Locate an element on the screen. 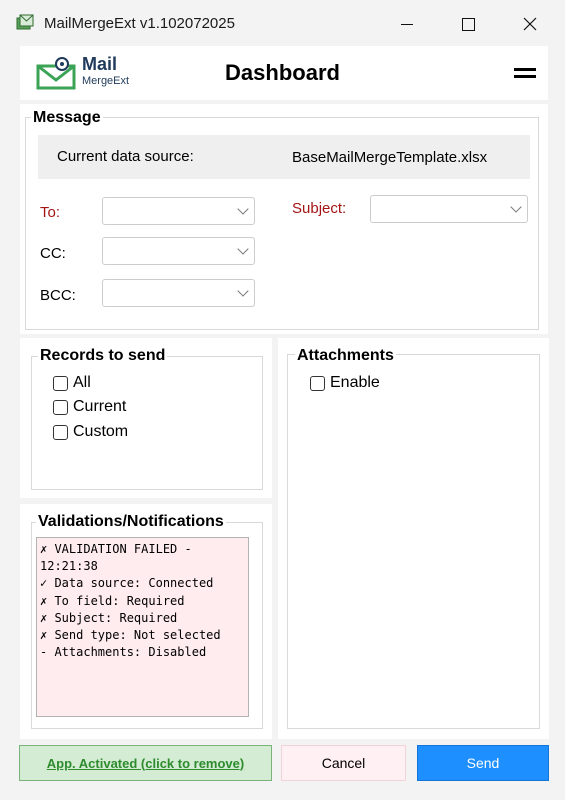 Image resolution: width=565 pixels, height=800 pixels. log-line: - Attachments: Disabled is located at coordinates (123, 652).